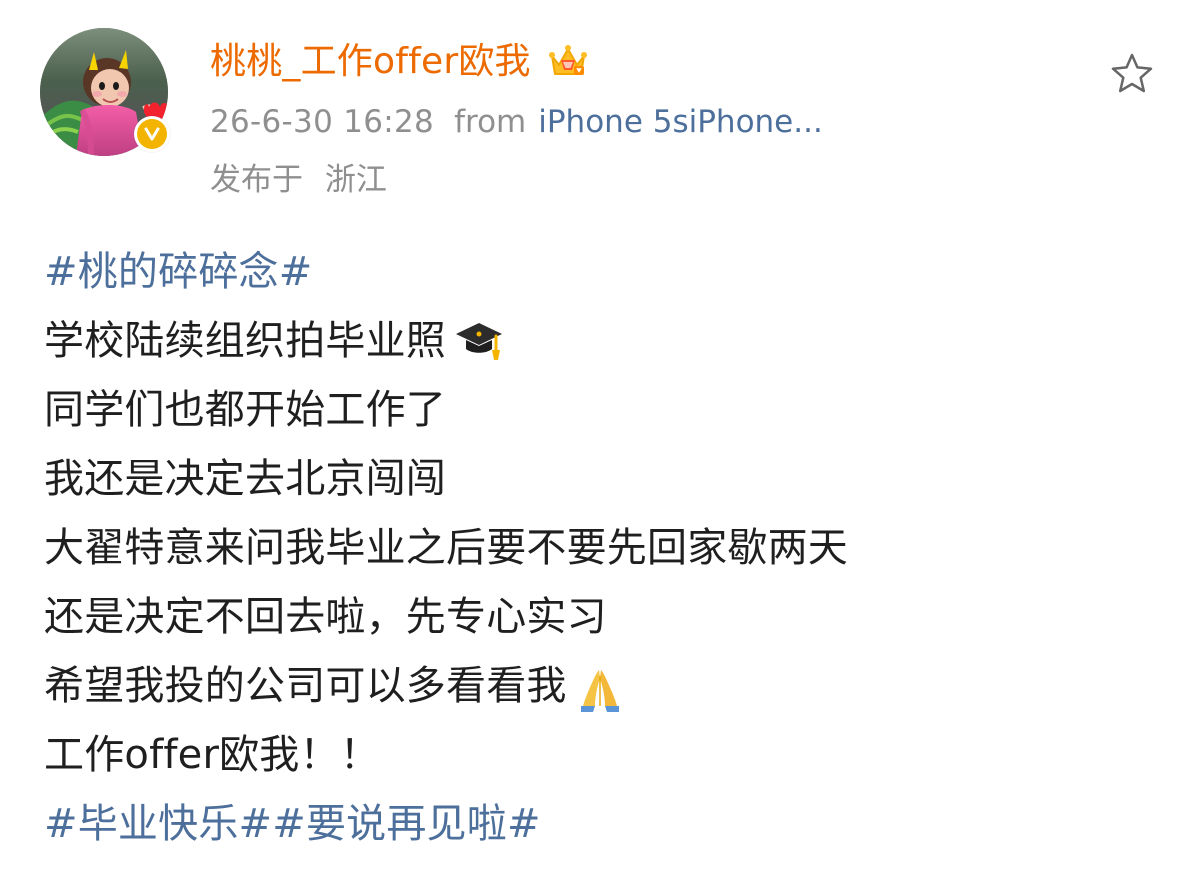  I want to click on topic-tag-bottom-2: #要说再见啦#, so click(406, 824).